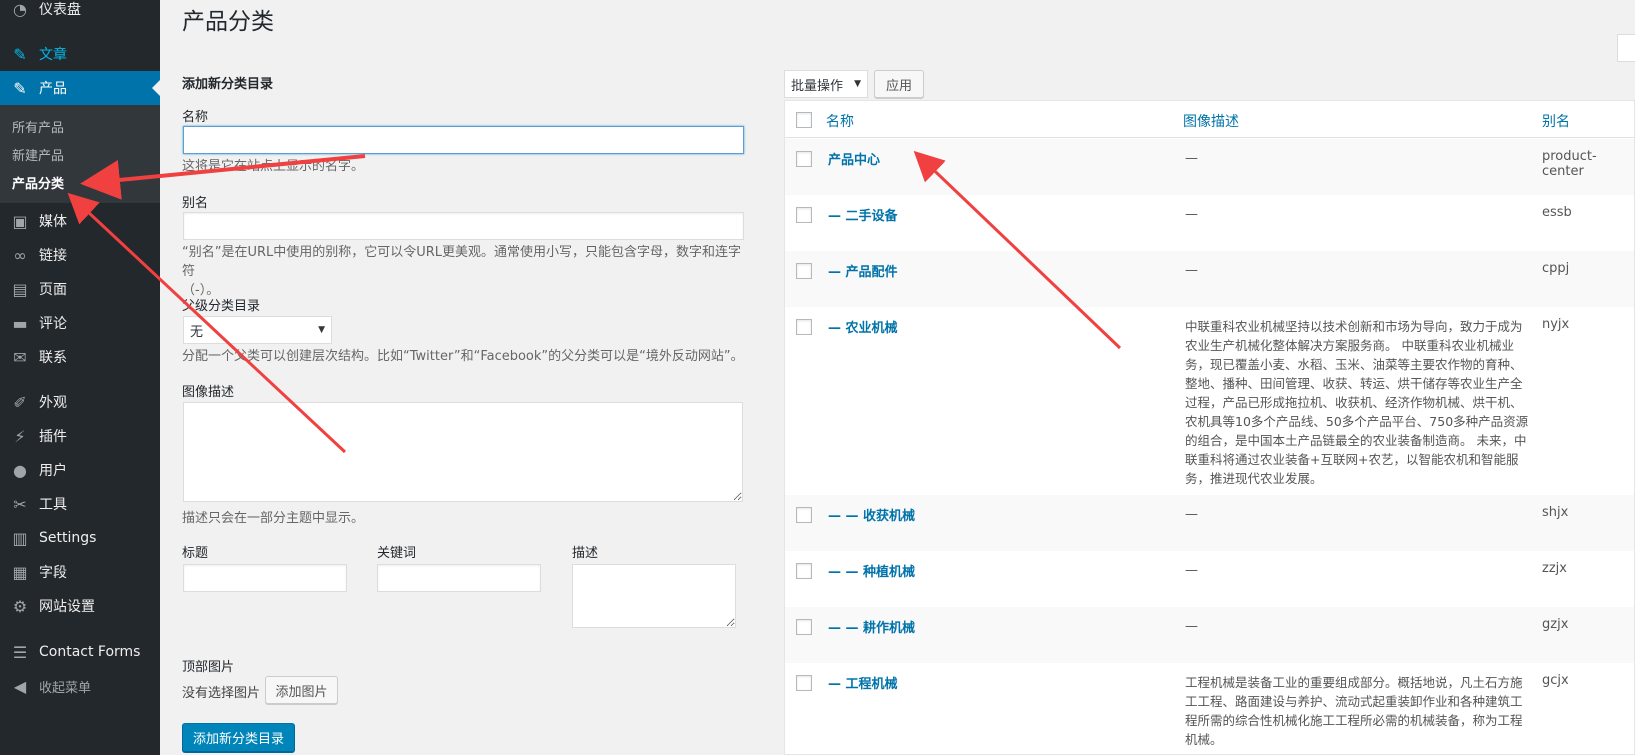 The width and height of the screenshot is (1635, 755). I want to click on image-desc-help: 描述只会在一部分主题中显示。, so click(273, 518).